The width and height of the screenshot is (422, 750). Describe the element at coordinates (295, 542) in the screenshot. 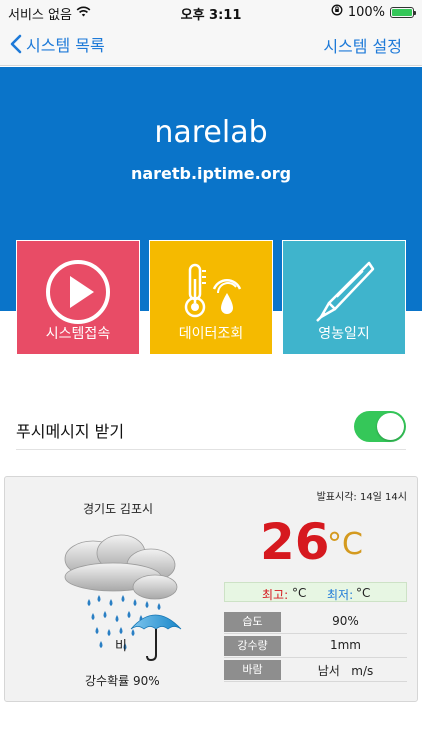

I see `temperature-value: 26` at that location.